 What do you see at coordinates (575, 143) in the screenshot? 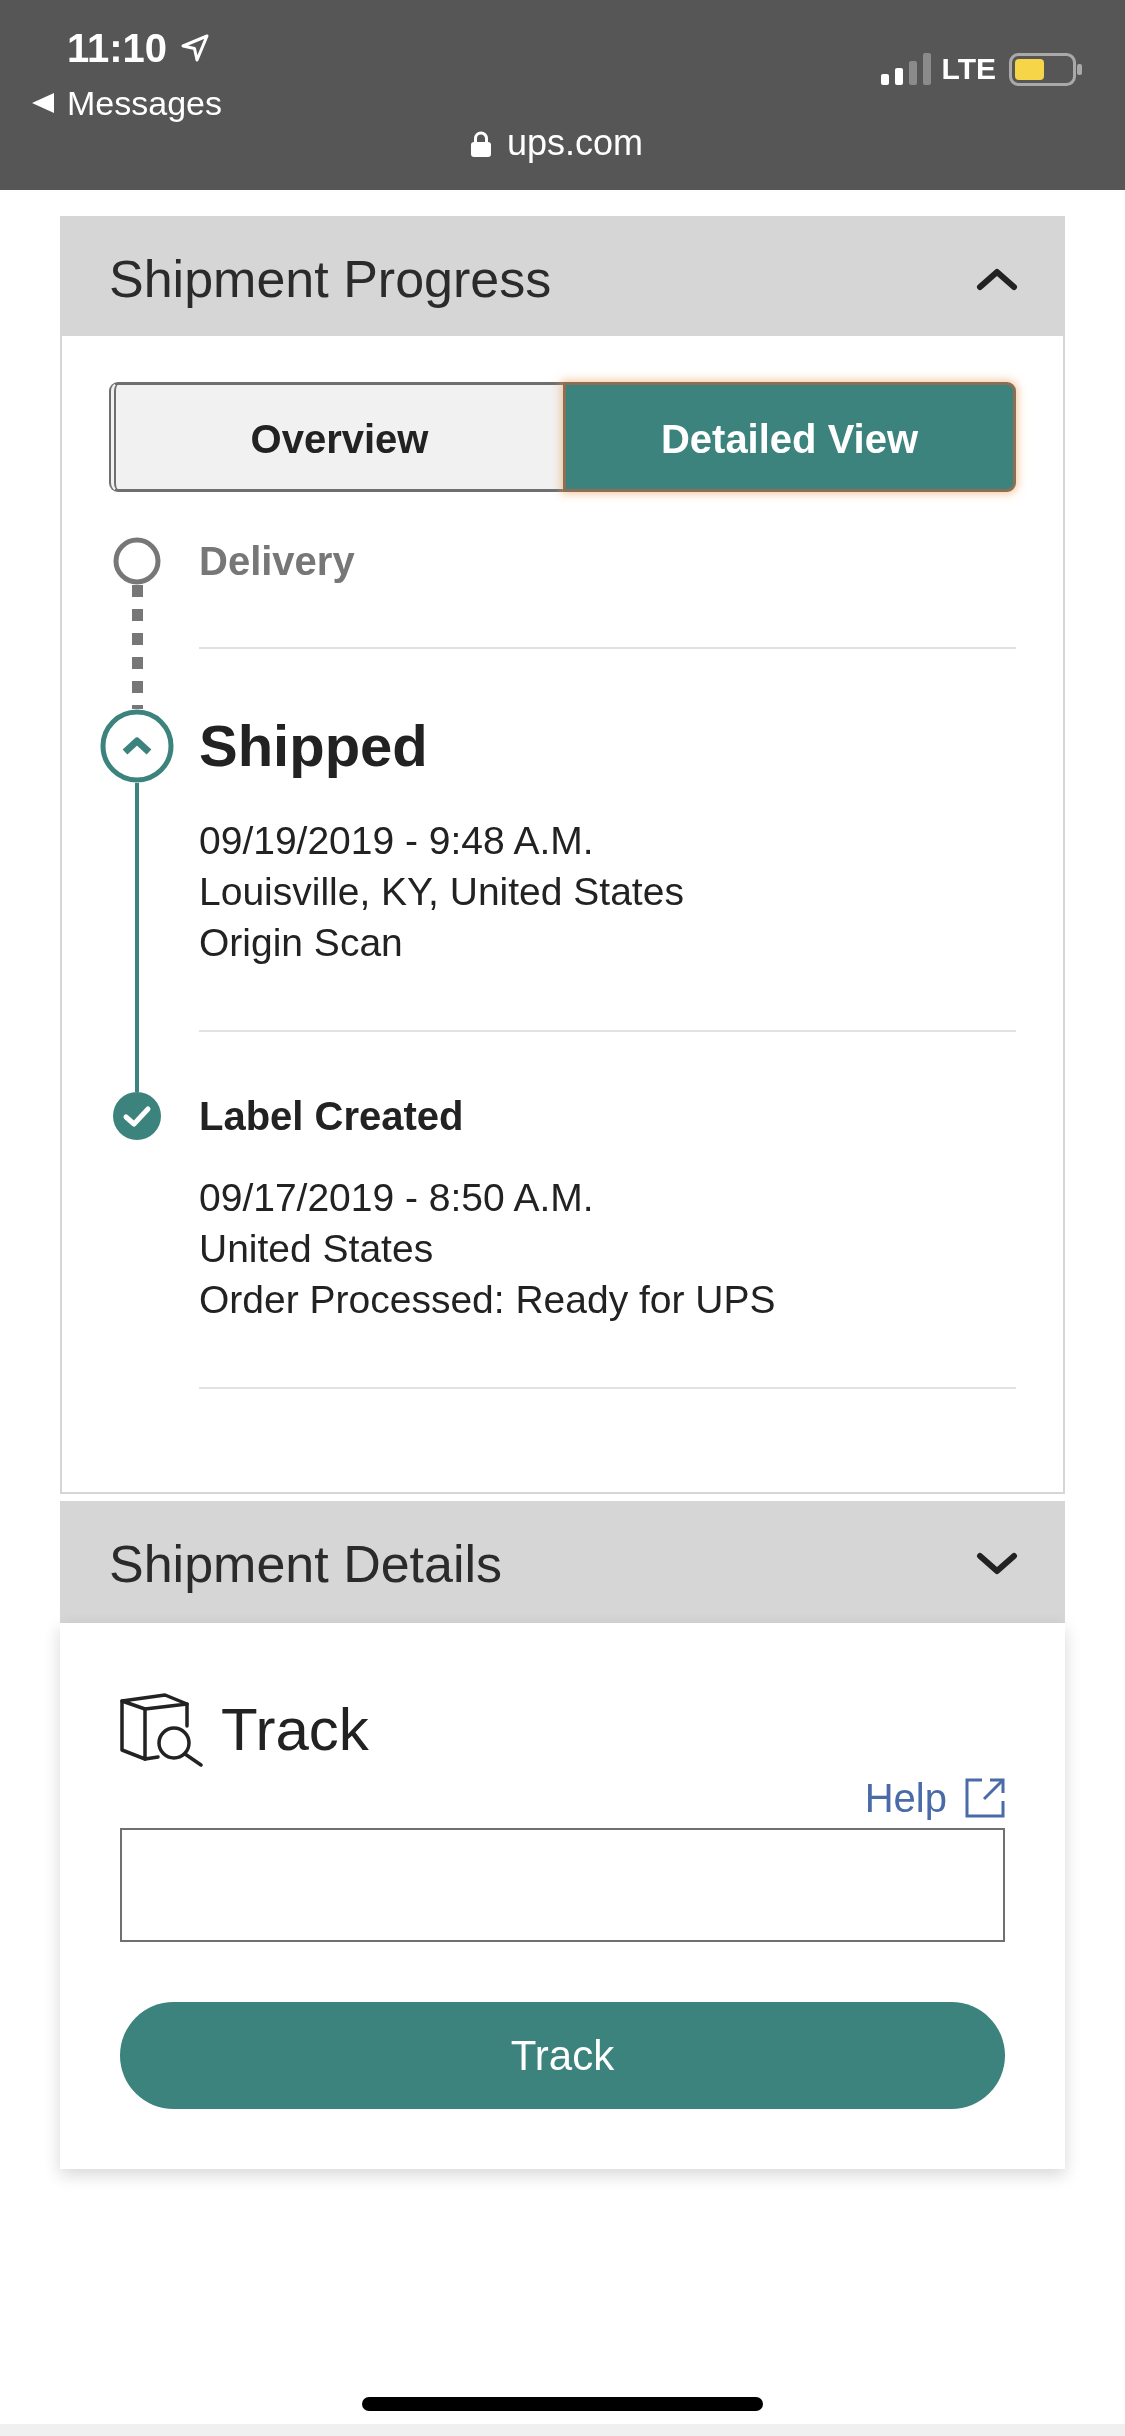
I see `url-text: ups.com` at bounding box center [575, 143].